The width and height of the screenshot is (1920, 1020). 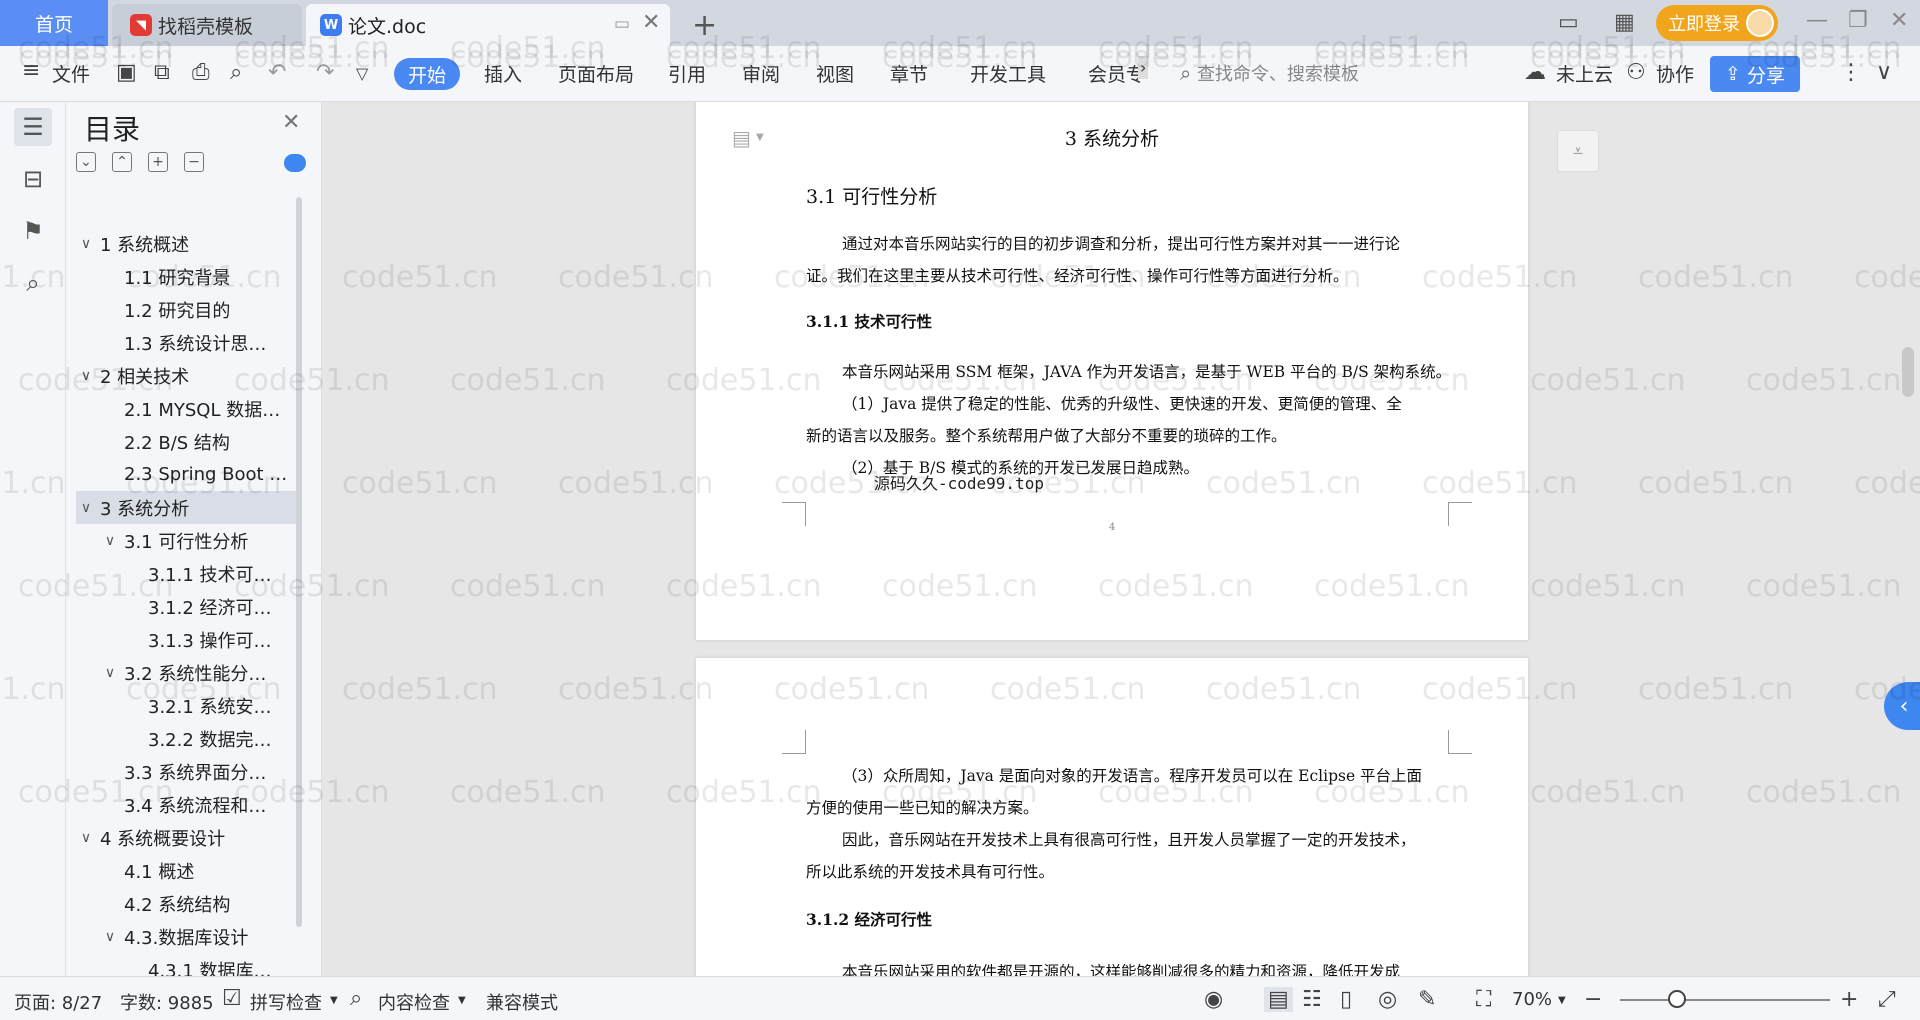 I want to click on toc-item: ∨ 3 系统分析, so click(x=186, y=507).